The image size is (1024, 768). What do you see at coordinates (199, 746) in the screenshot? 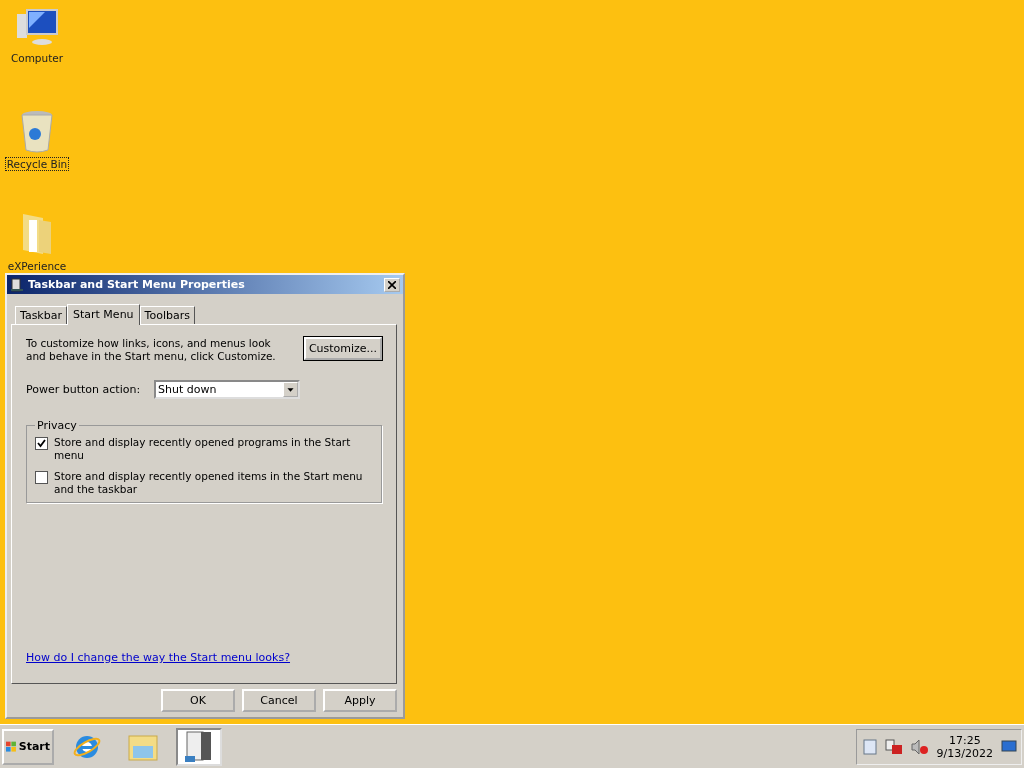
I see `taskbar-app` at bounding box center [199, 746].